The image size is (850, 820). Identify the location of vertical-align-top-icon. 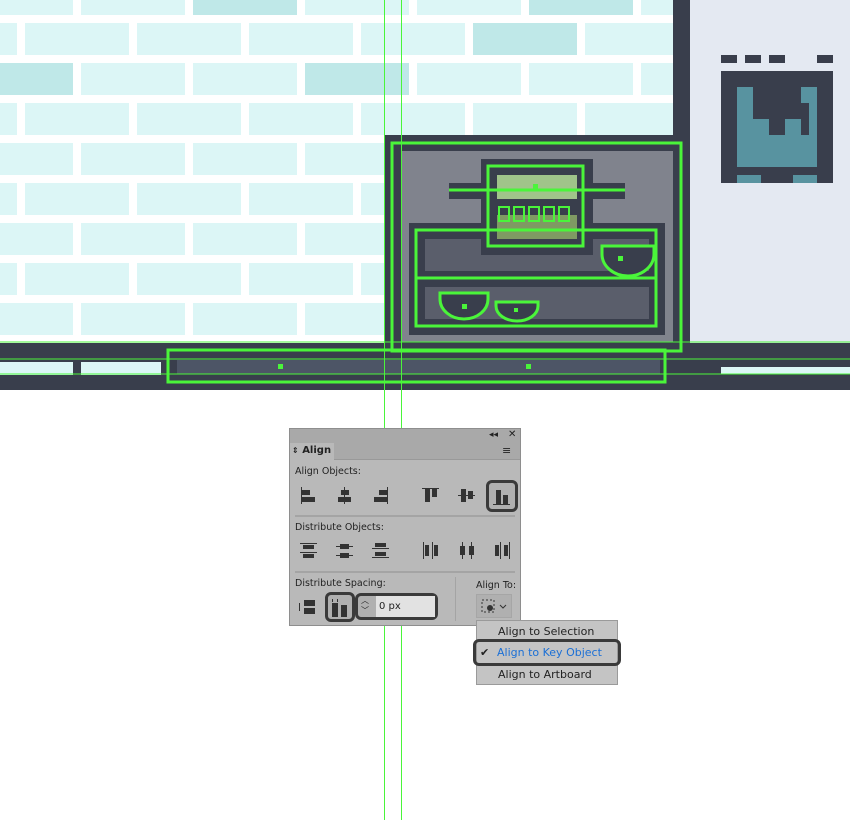
(431, 496).